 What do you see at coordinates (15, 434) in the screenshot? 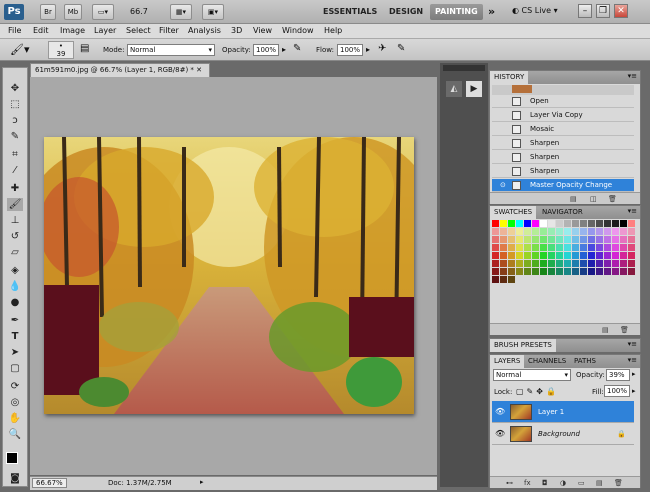
I see `zoom-tool-icon: 🔍` at bounding box center [15, 434].